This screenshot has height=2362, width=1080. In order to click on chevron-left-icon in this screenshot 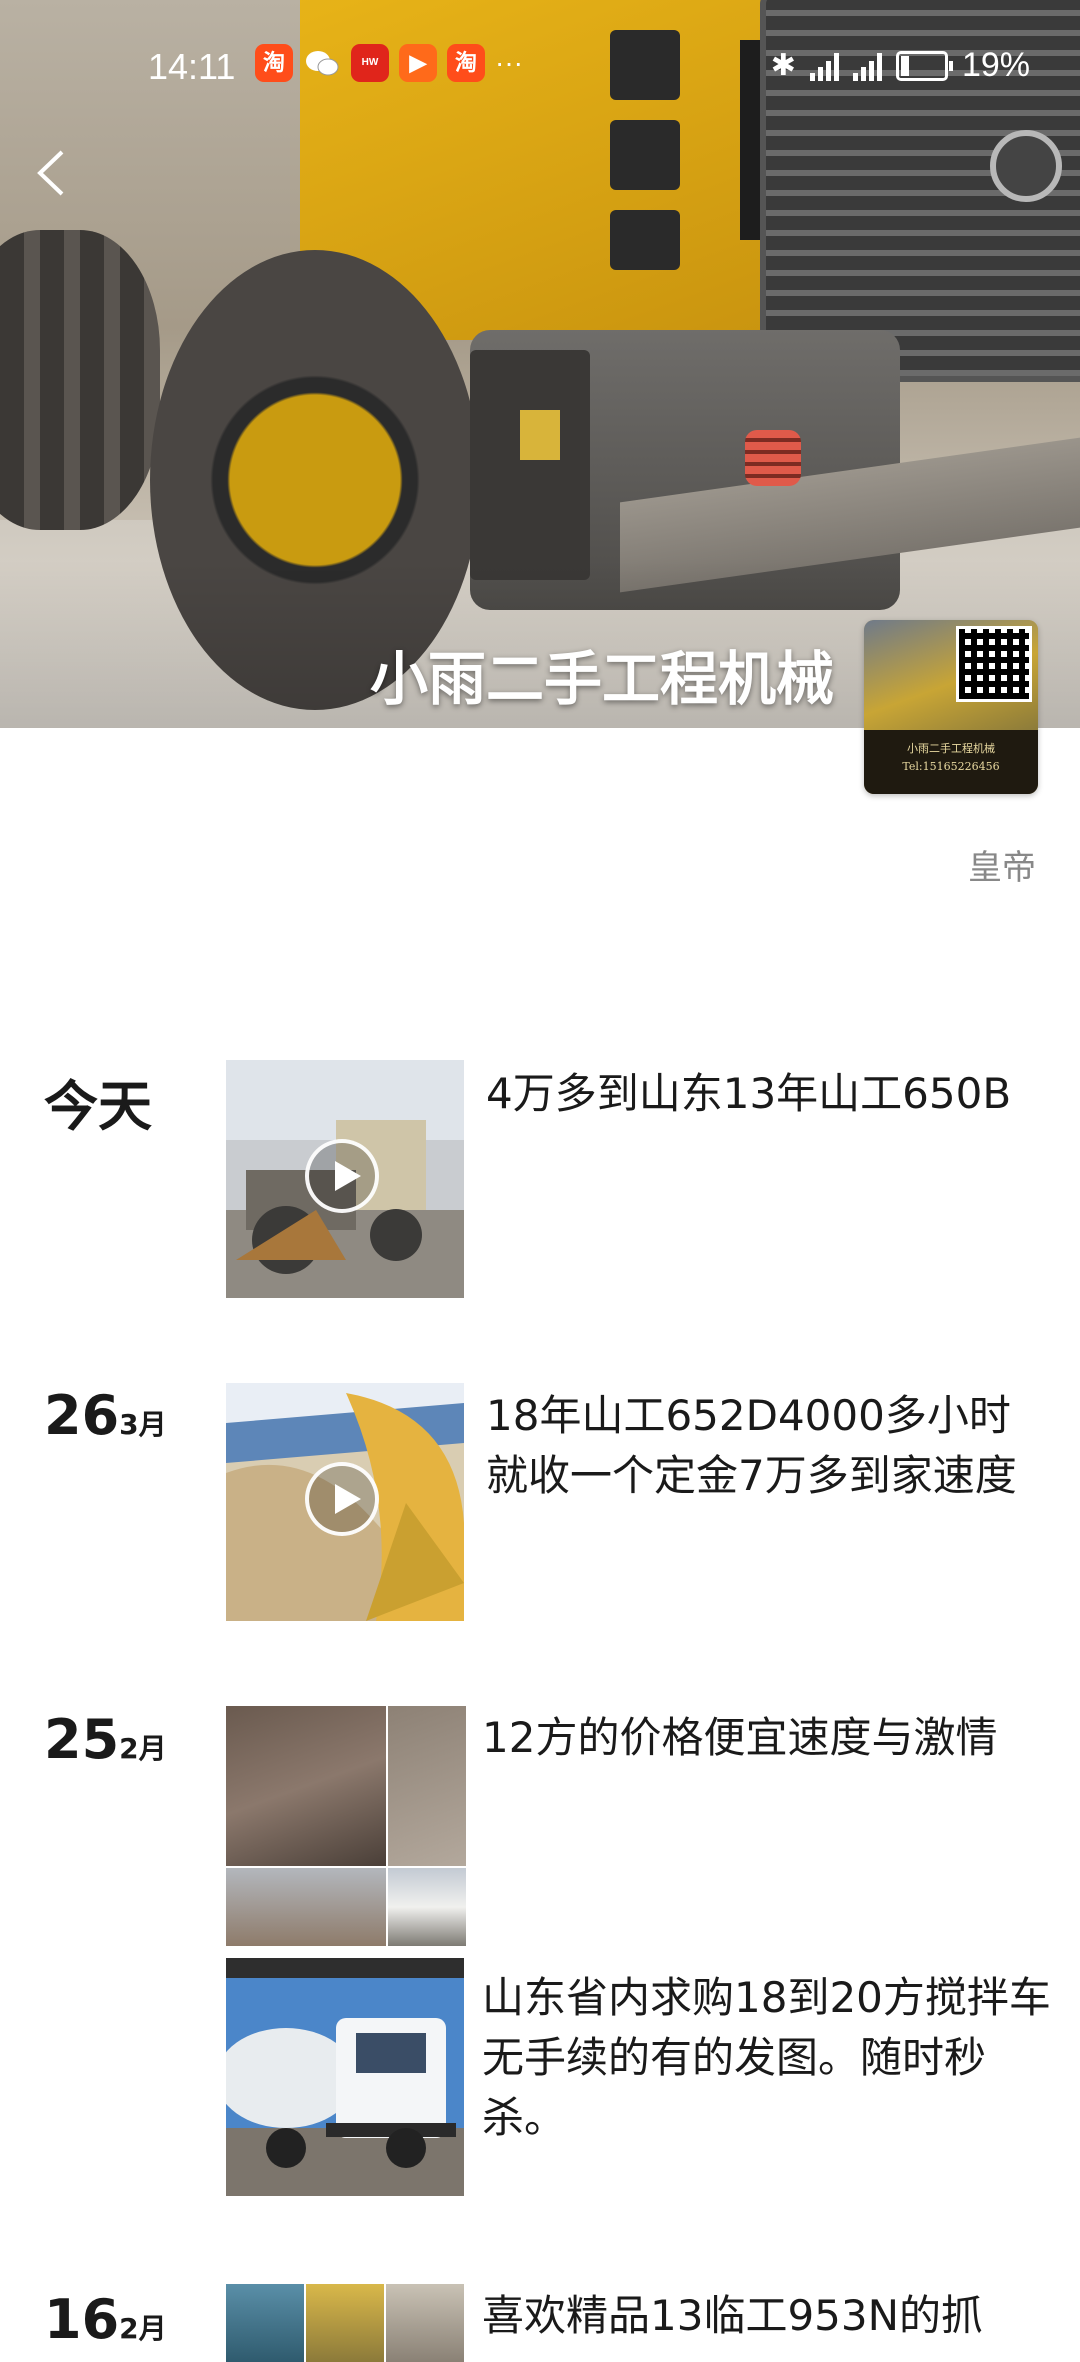, I will do `click(50, 173)`.